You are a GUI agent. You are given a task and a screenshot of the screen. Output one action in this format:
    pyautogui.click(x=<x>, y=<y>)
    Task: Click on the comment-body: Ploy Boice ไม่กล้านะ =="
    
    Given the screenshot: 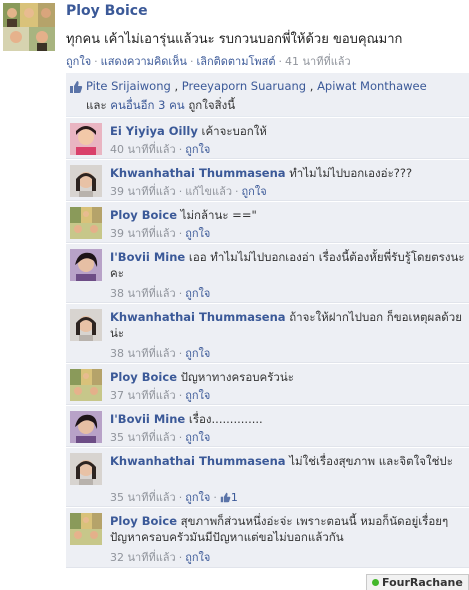 What is the action you would take?
    pyautogui.click(x=288, y=215)
    